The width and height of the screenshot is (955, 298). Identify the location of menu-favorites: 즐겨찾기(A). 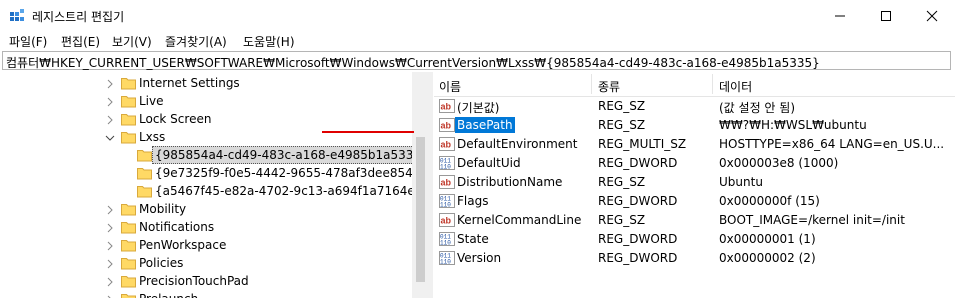
(196, 41).